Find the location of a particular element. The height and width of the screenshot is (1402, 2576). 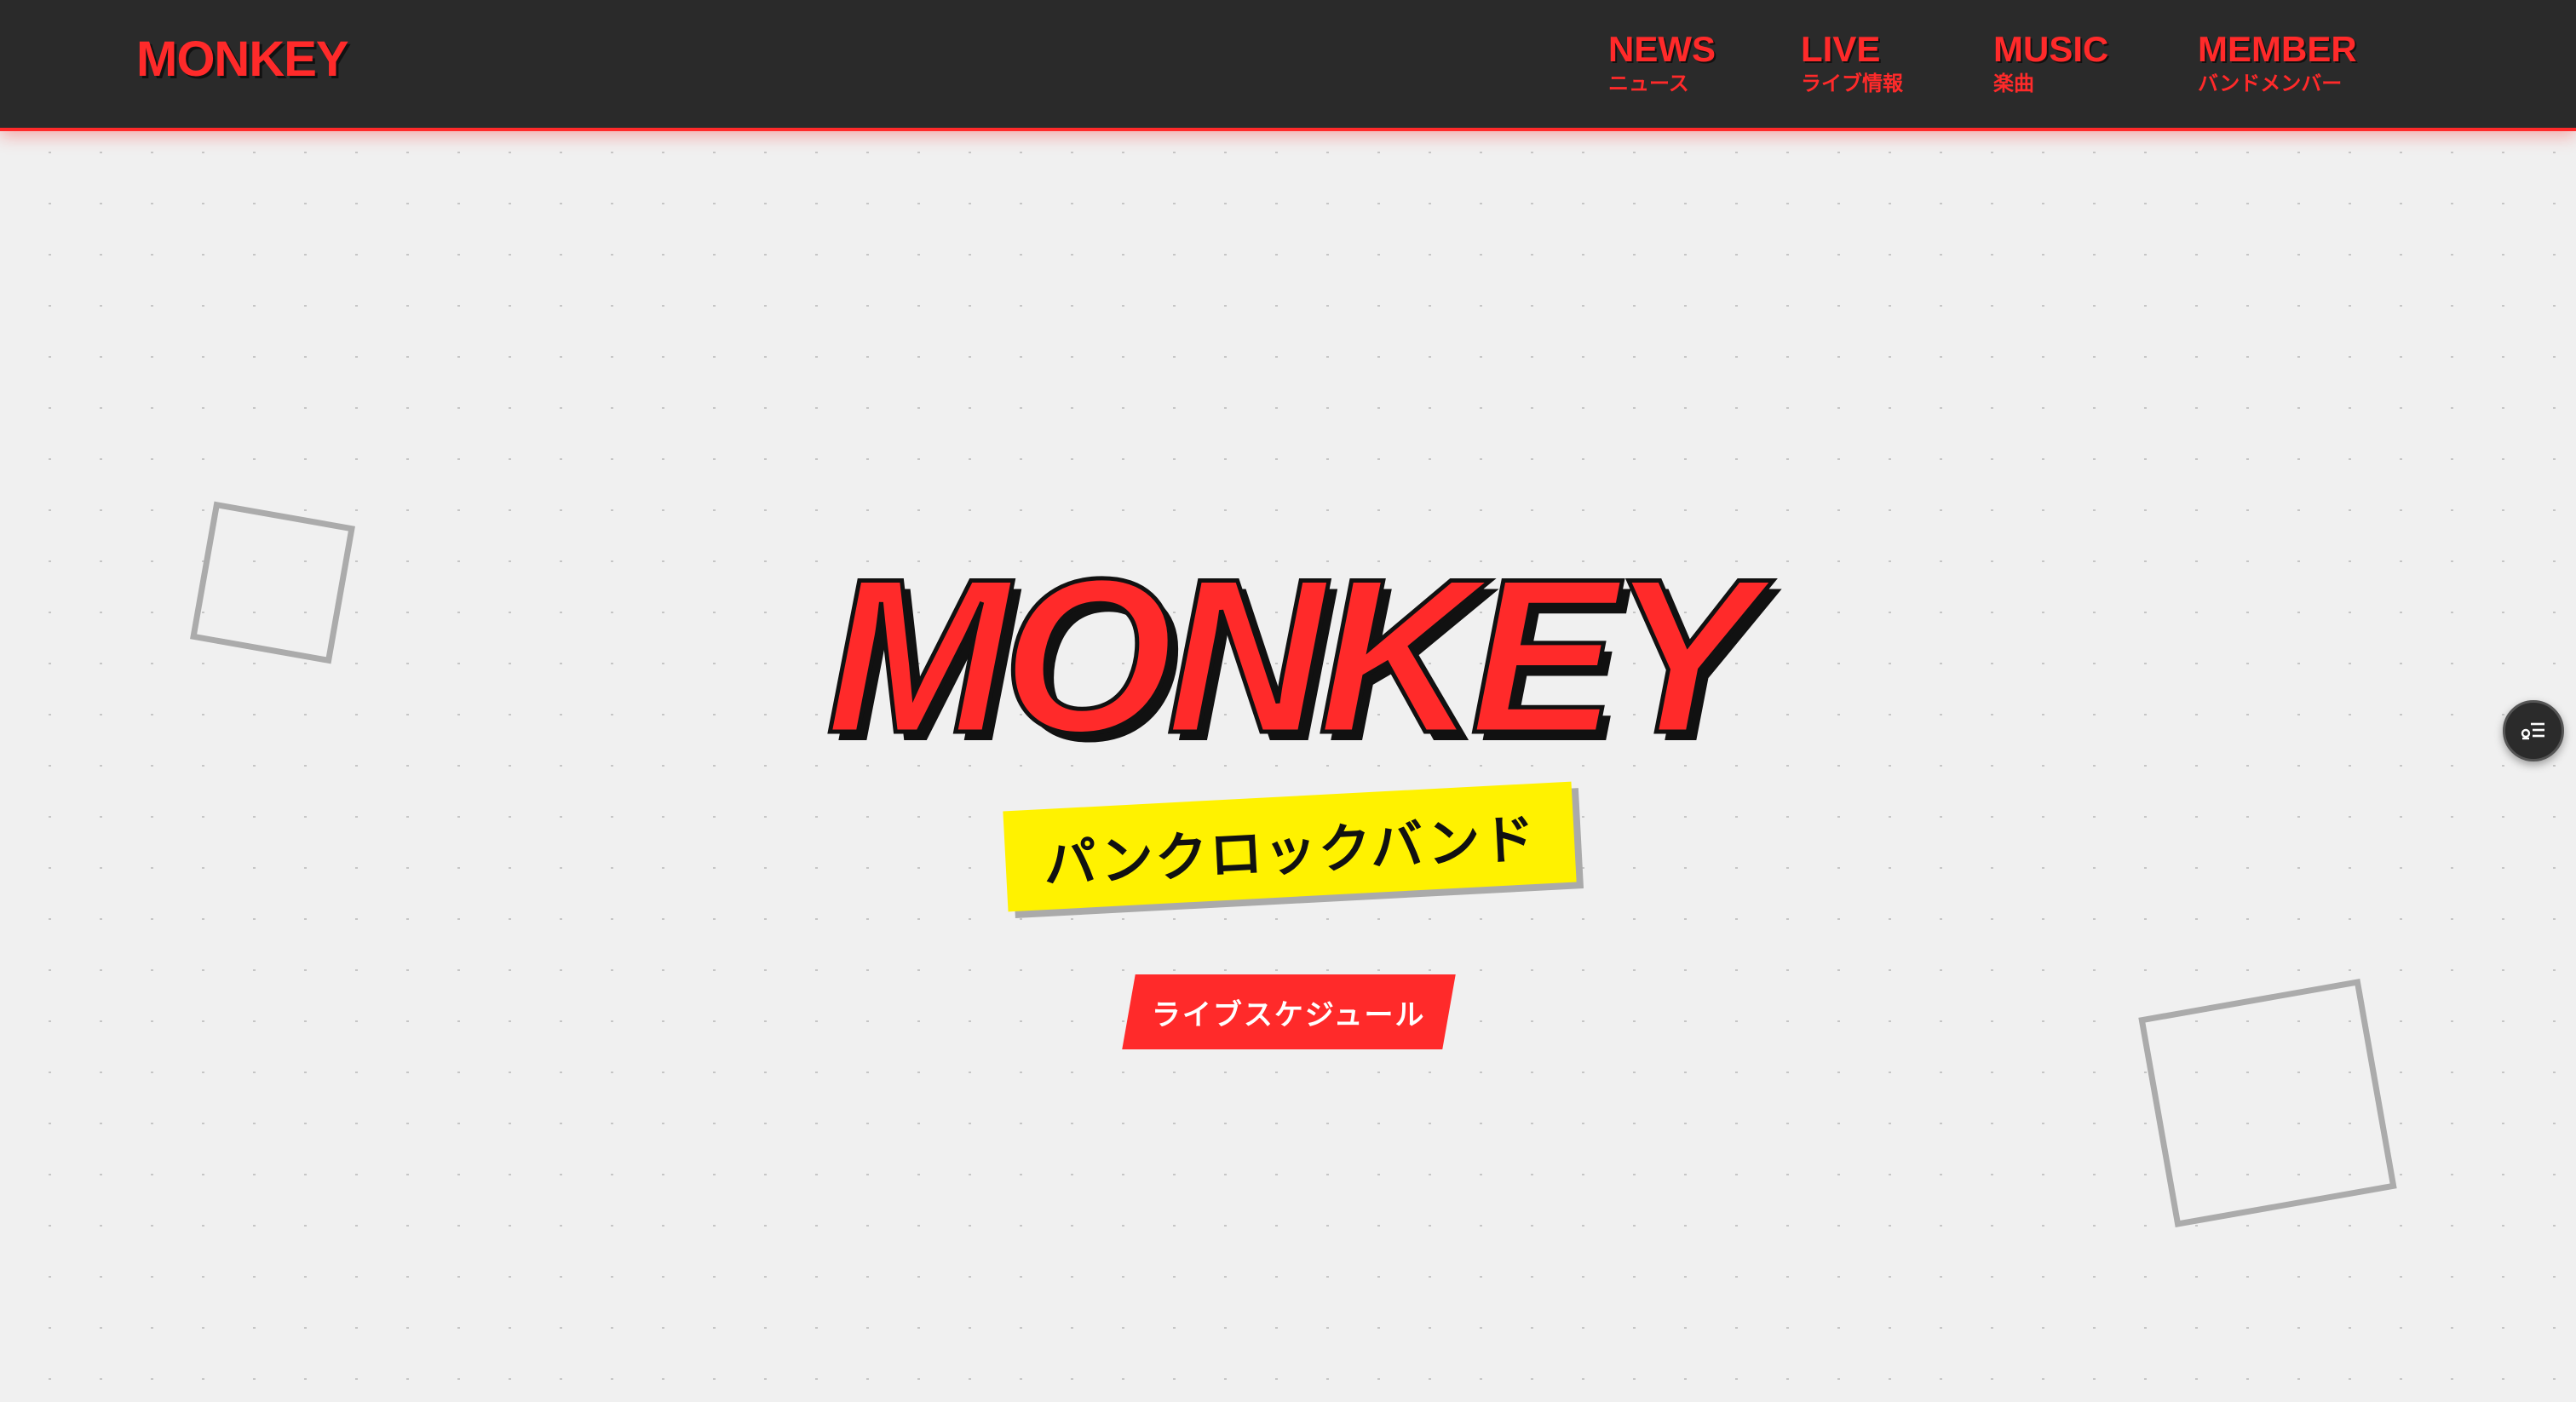

nav-item-label: NEWS is located at coordinates (1662, 49).